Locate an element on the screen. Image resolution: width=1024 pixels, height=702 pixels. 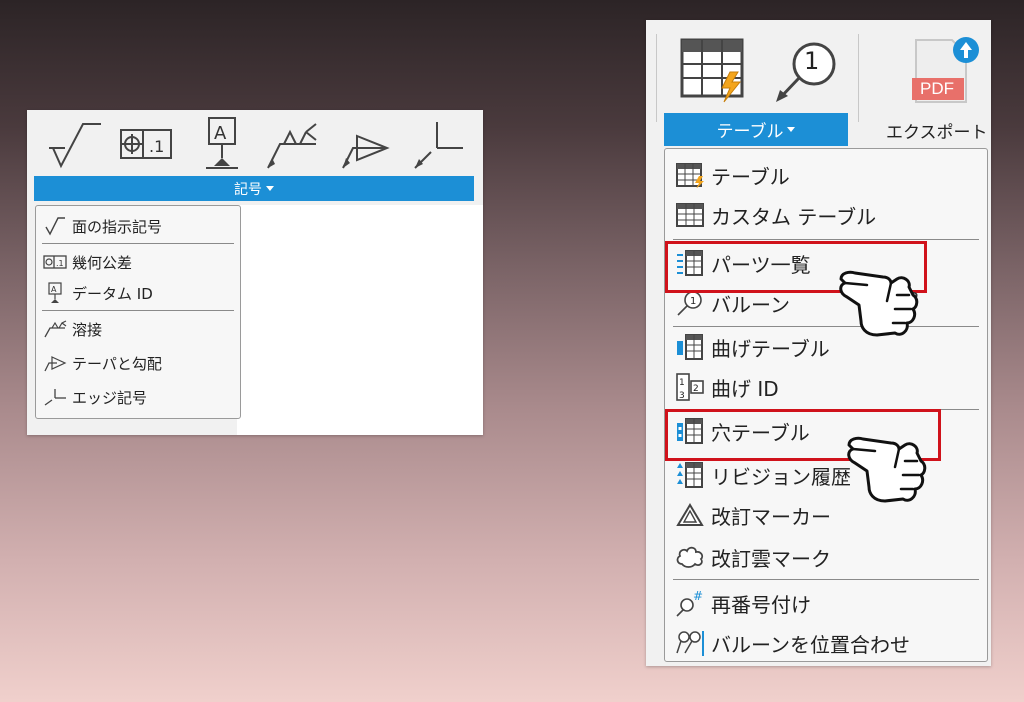
table-ribbon-button is located at coordinates (714, 70).